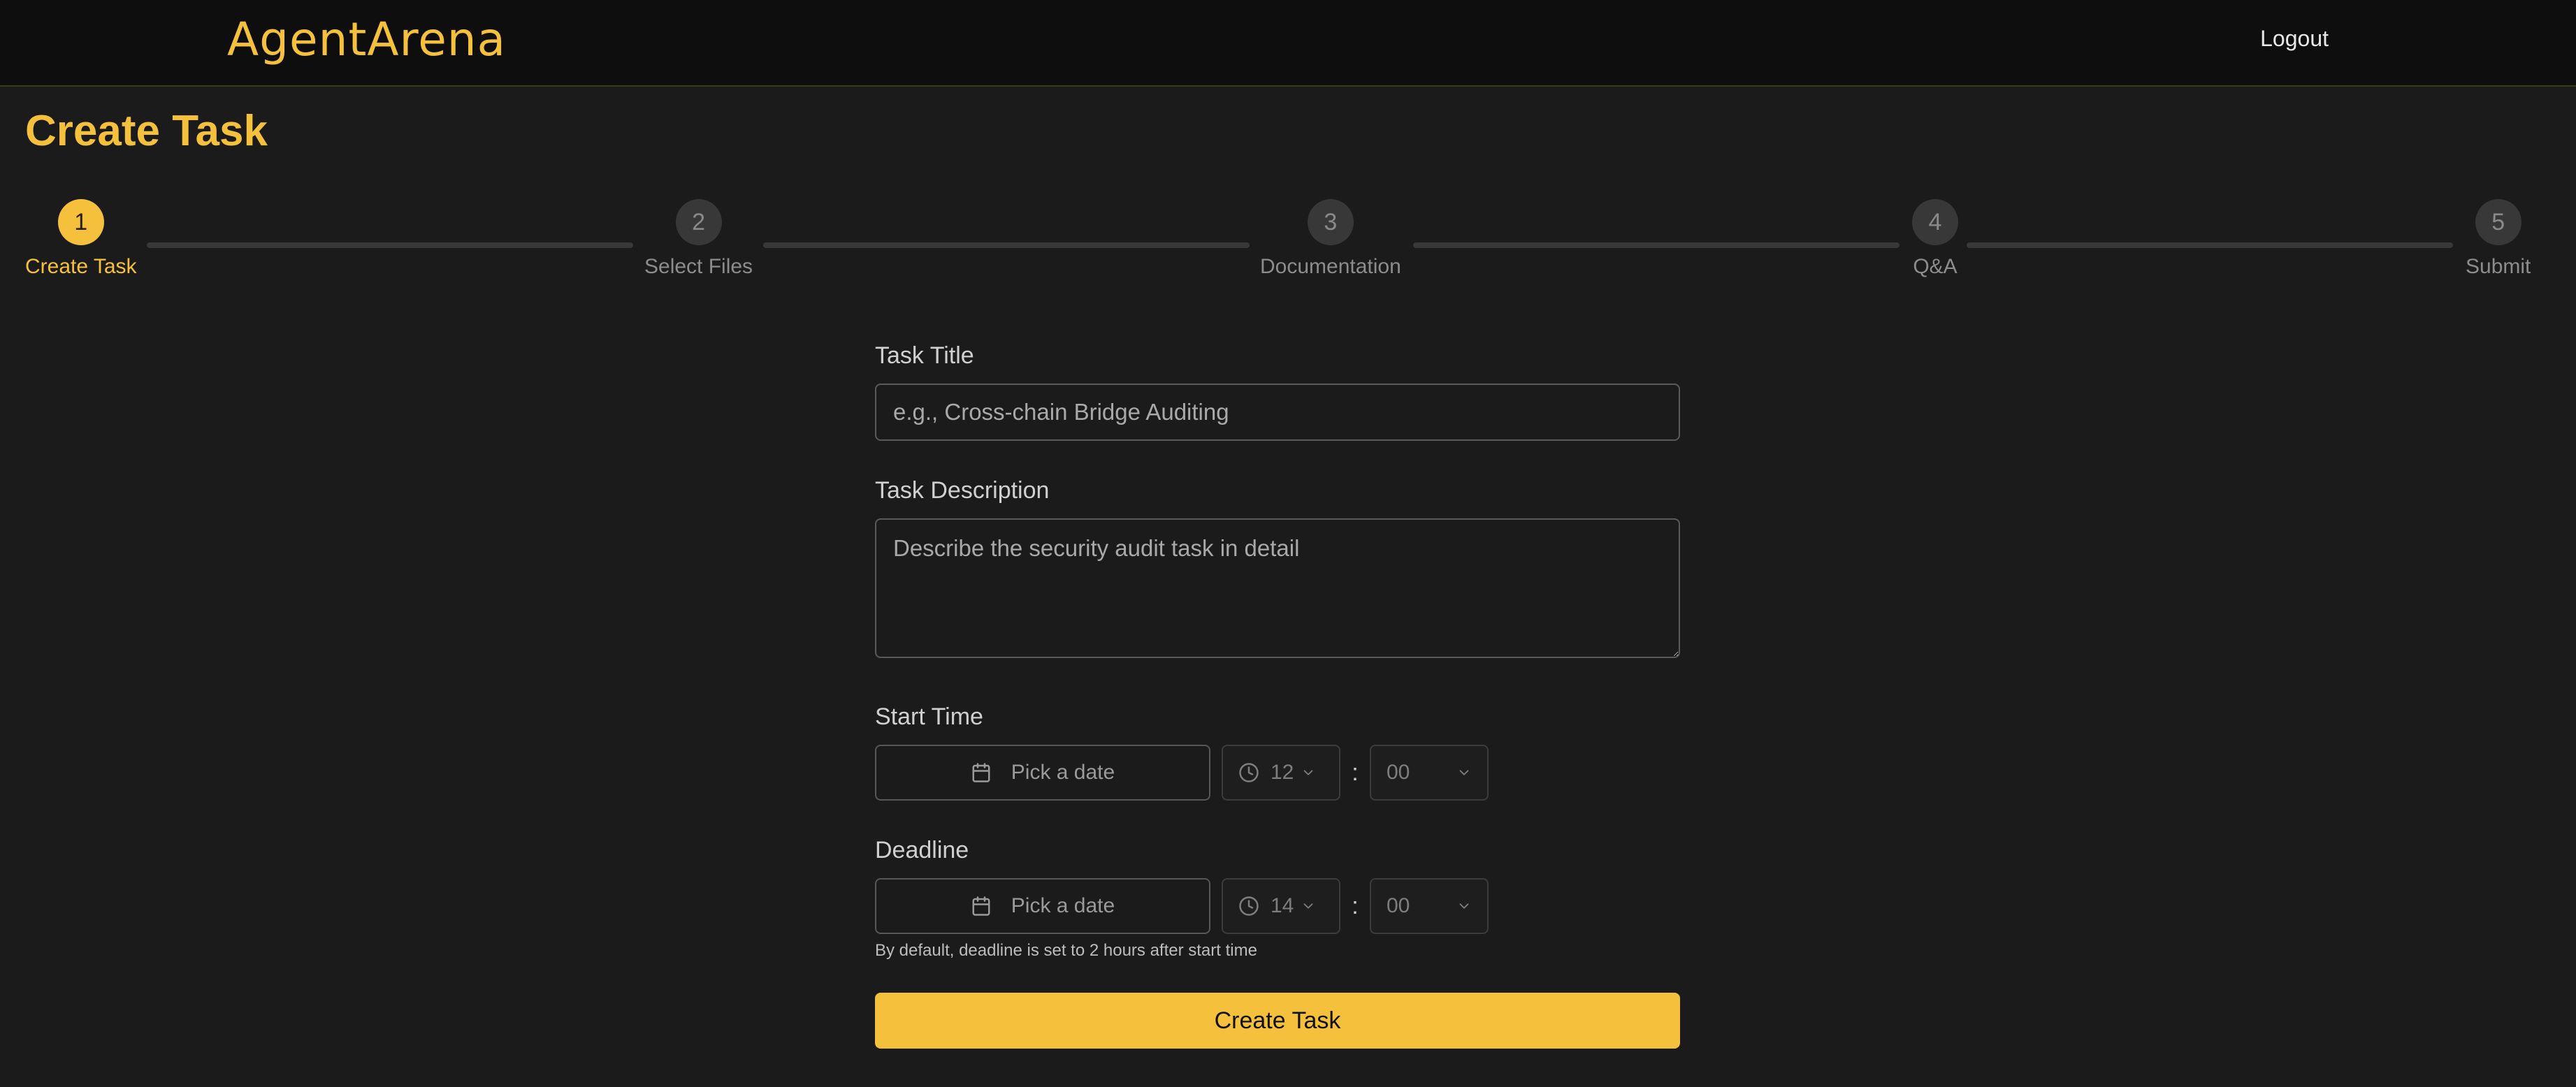  What do you see at coordinates (366, 40) in the screenshot?
I see `app-logo: AgentArena` at bounding box center [366, 40].